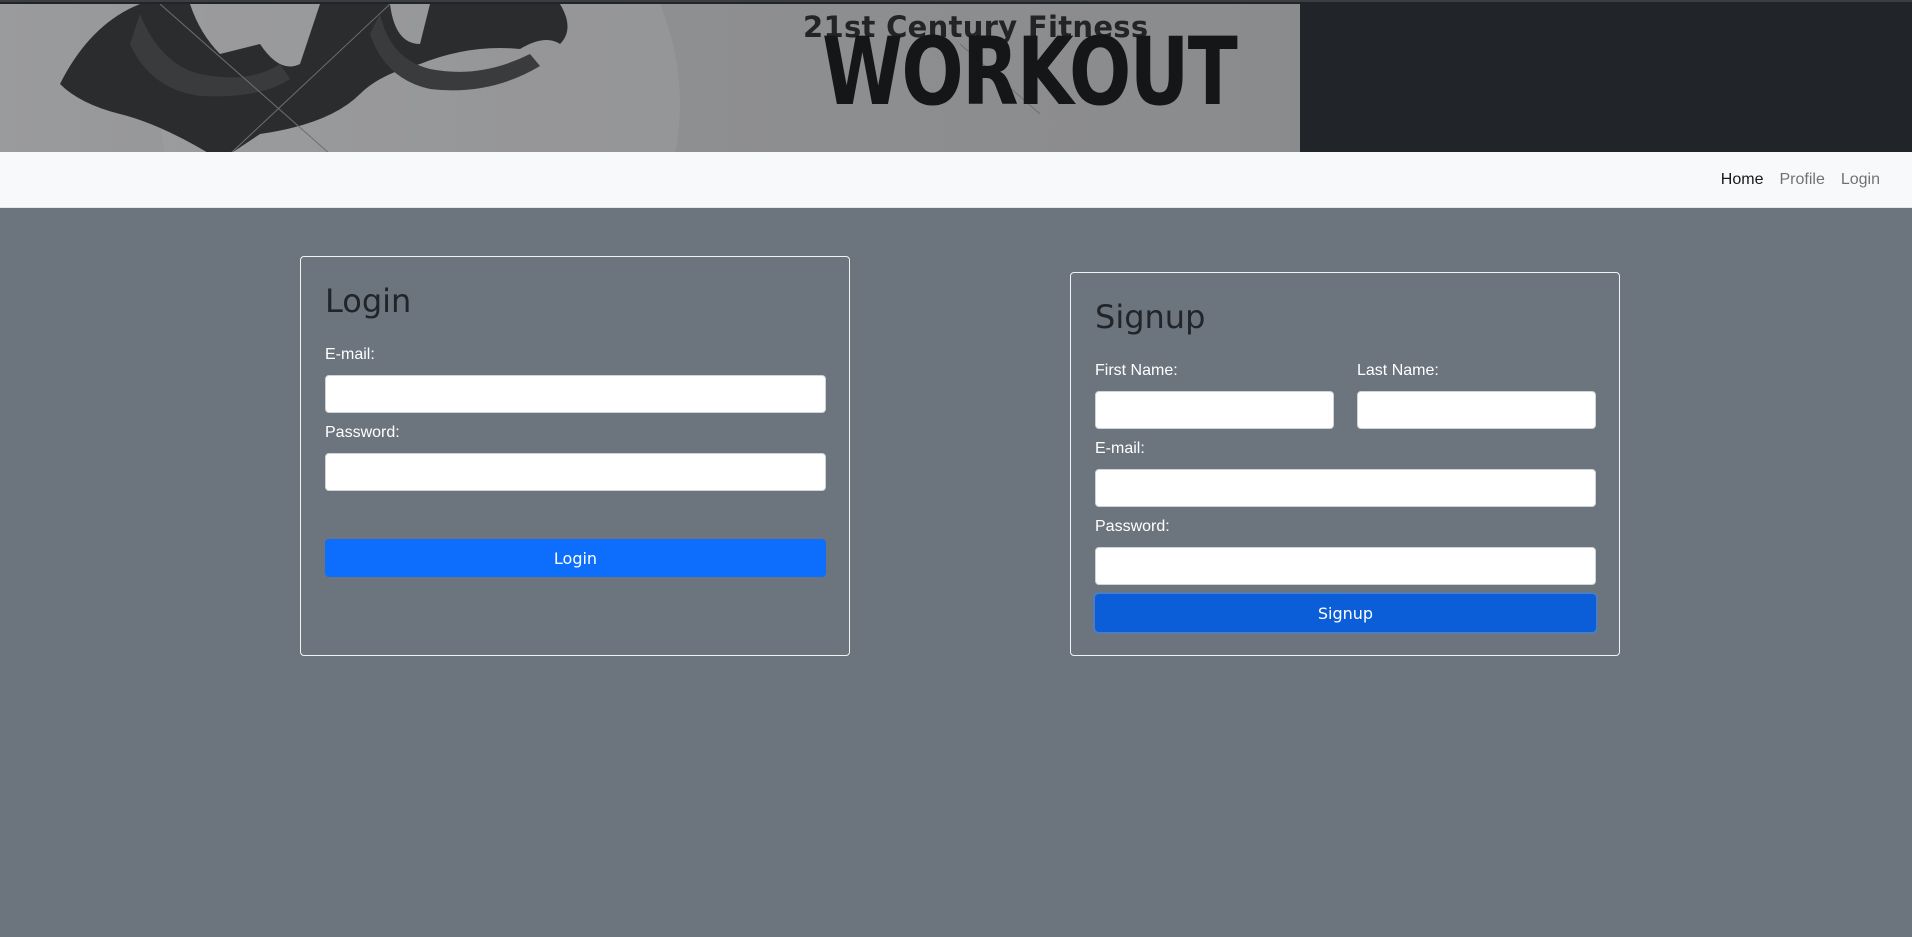 The height and width of the screenshot is (937, 1912). I want to click on login-email-input, so click(575, 394).